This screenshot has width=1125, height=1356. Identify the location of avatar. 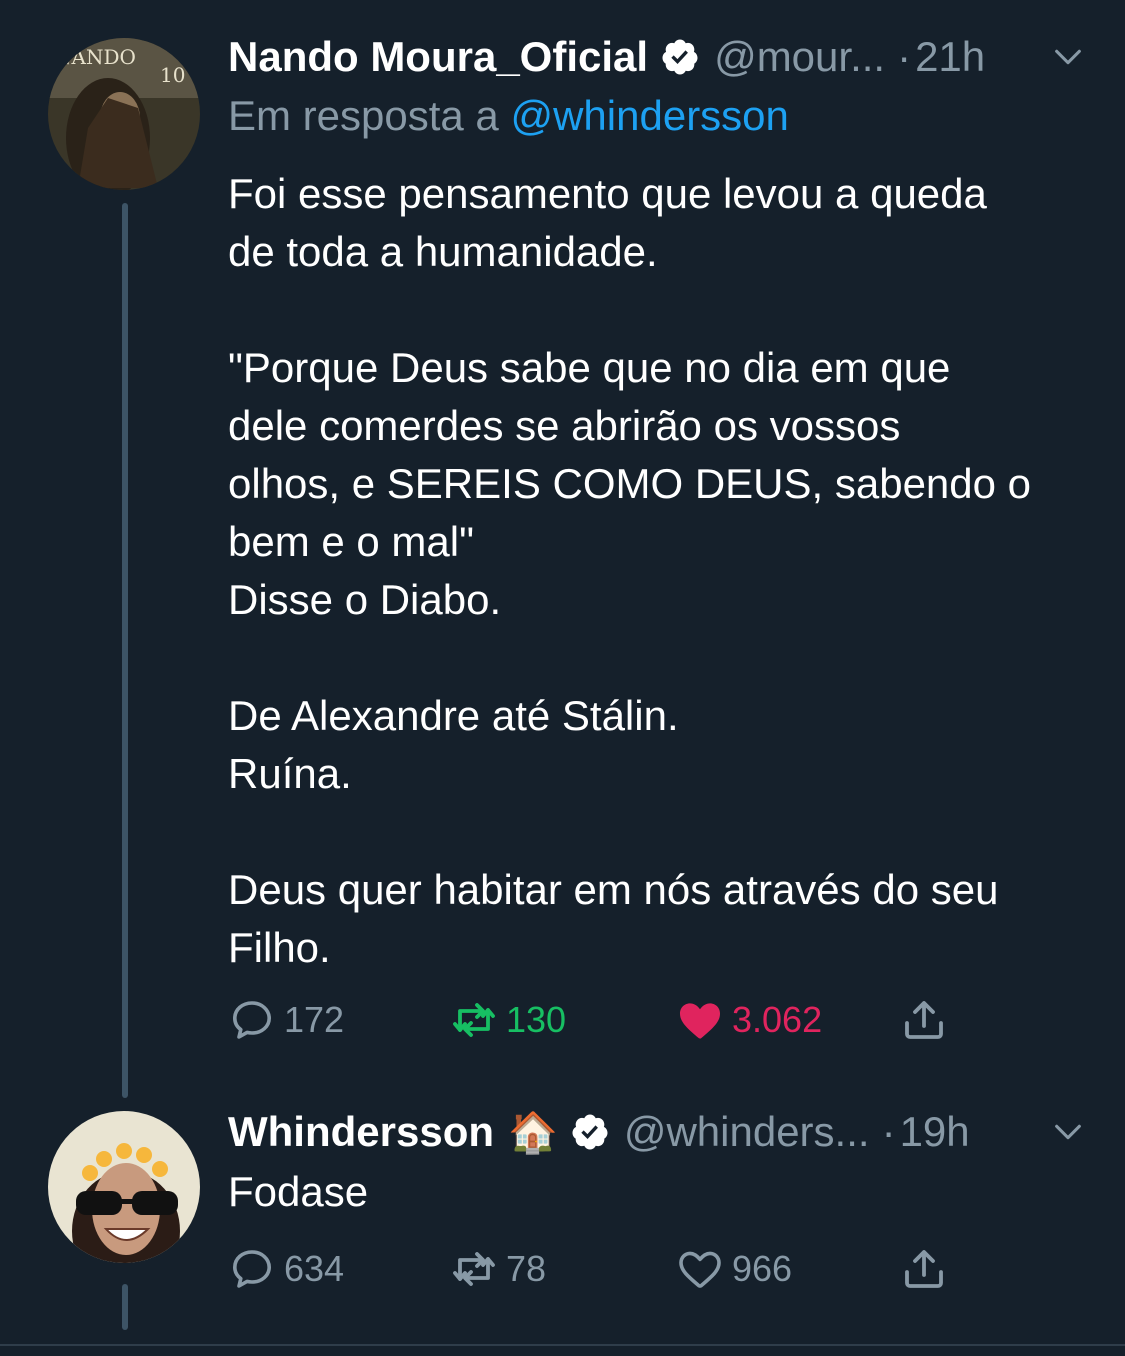
(124, 1187).